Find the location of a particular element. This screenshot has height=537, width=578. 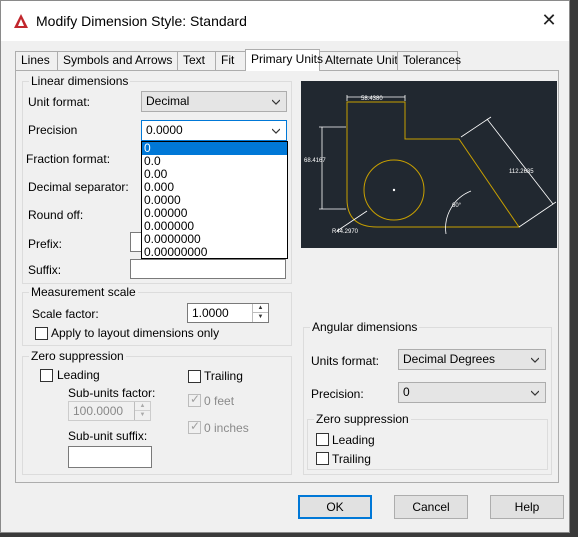

scale-factor-input: 1.0000 ▲ ▼ is located at coordinates (228, 313).